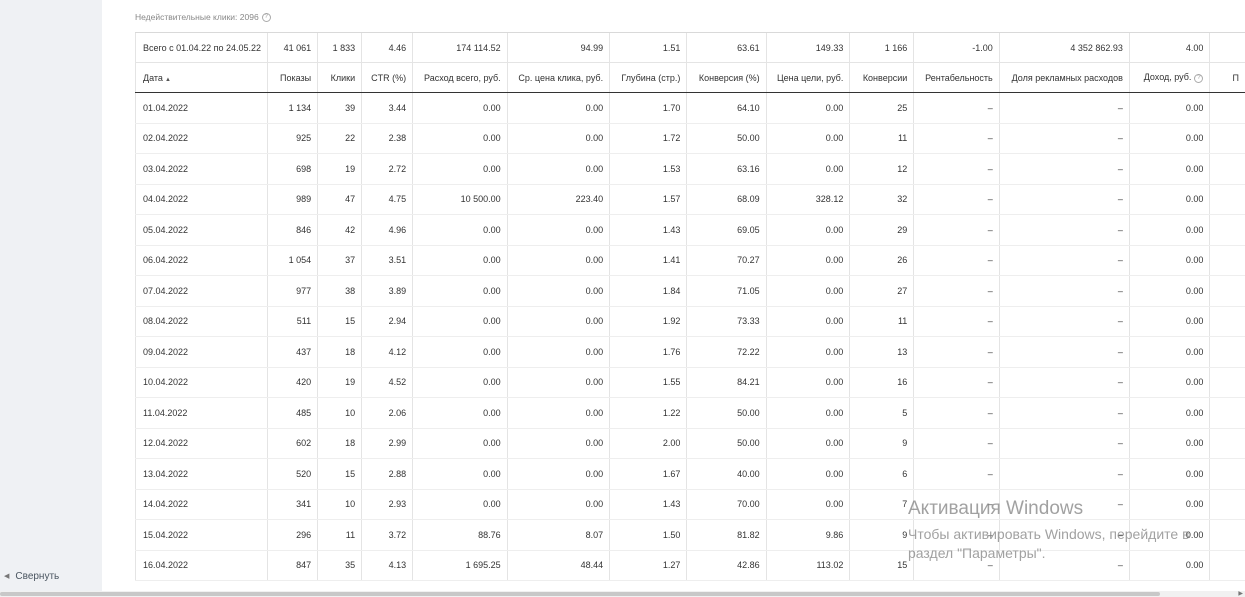 Image resolution: width=1245 pixels, height=597 pixels. Describe the element at coordinates (648, 352) in the screenshot. I see `table-cell: 1.76` at that location.